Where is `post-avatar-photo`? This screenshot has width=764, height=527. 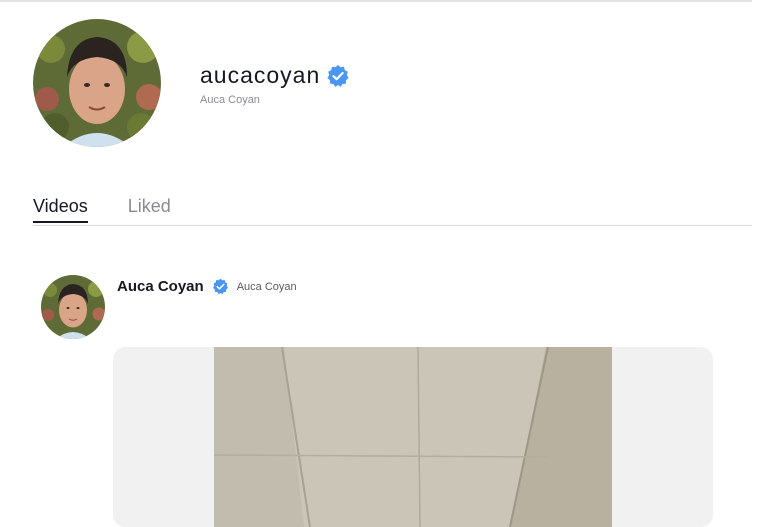
post-avatar-photo is located at coordinates (73, 307).